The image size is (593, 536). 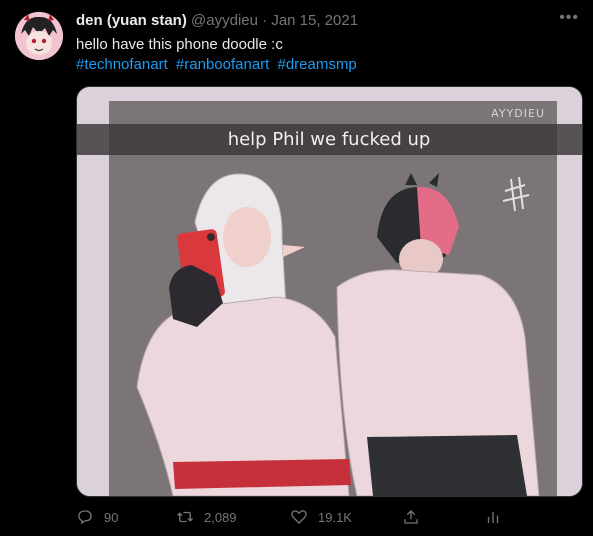 I want to click on avatar-image, so click(x=39, y=36).